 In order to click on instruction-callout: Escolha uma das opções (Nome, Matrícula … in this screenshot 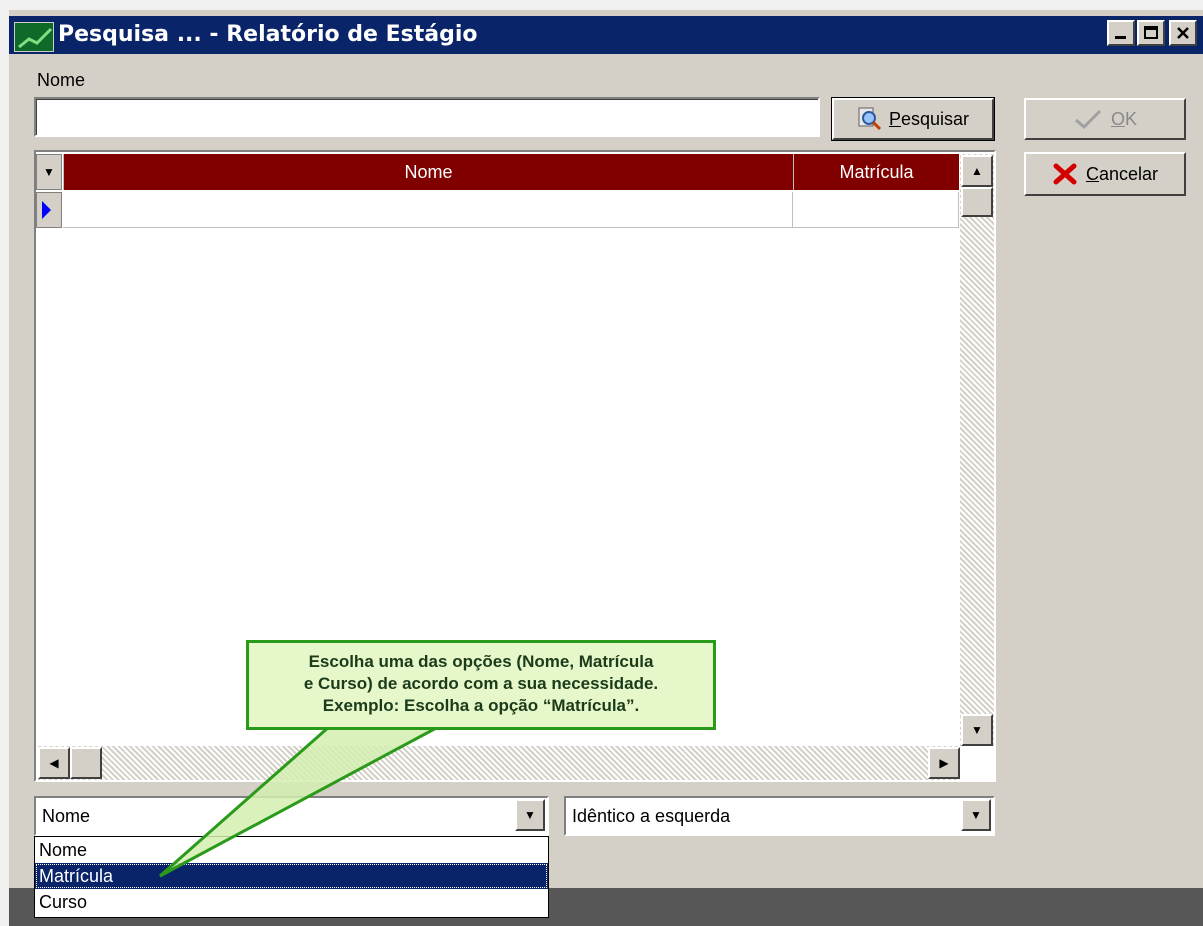, I will do `click(481, 685)`.